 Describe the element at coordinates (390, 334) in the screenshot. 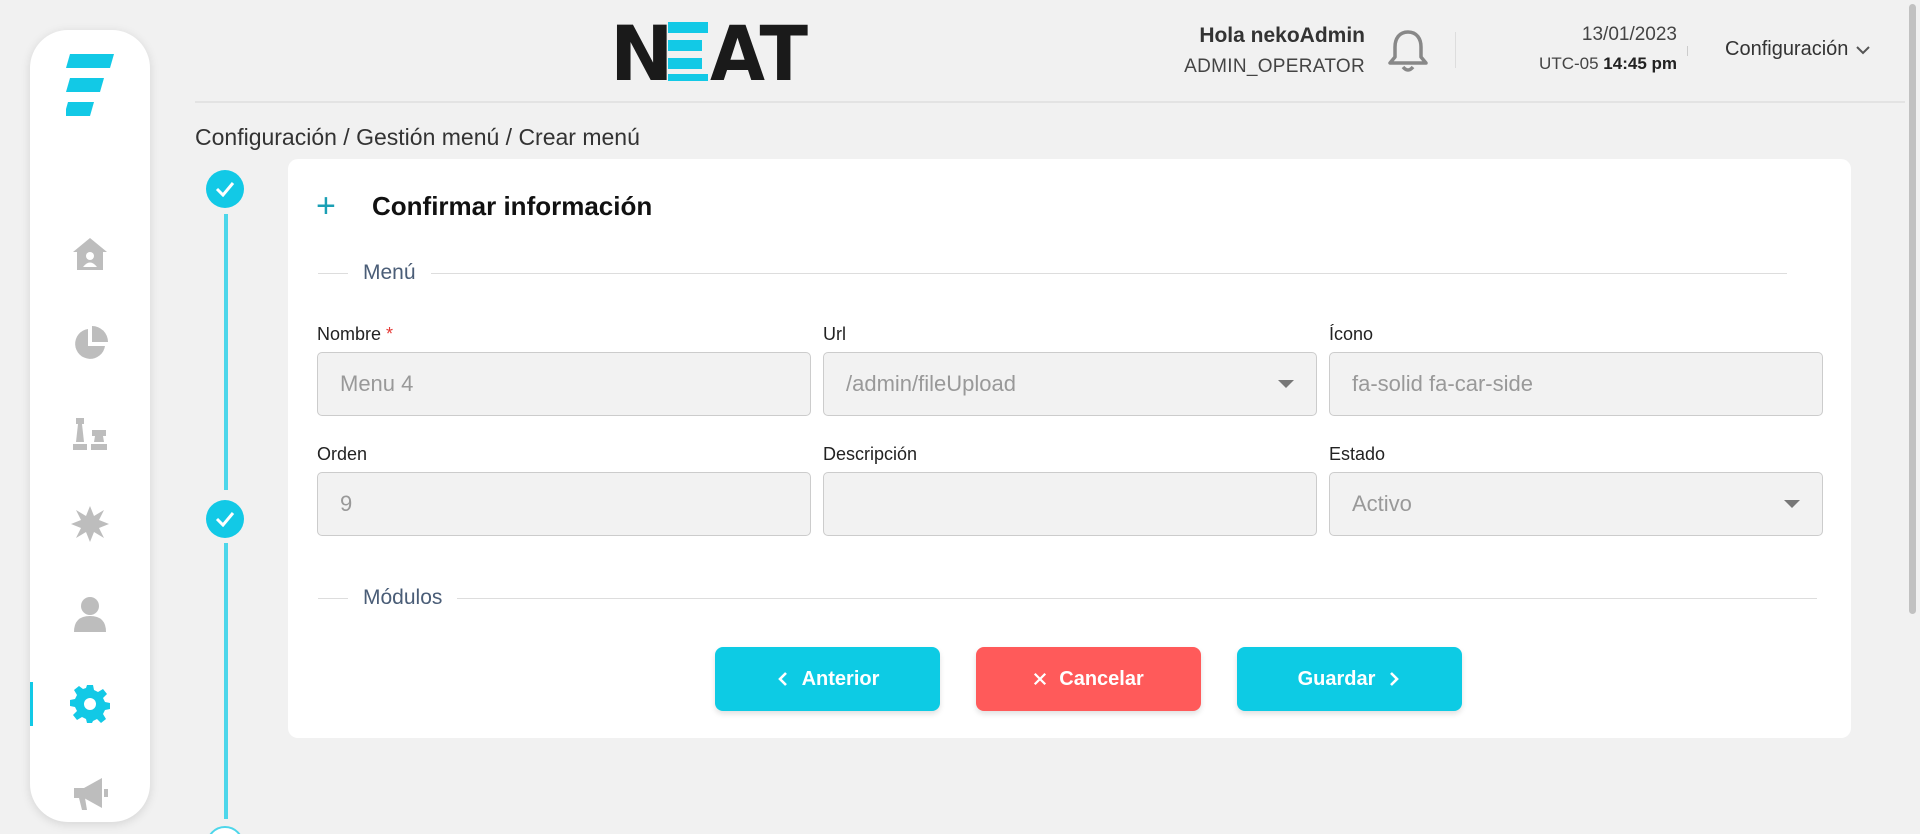

I see `required-mark: *` at that location.